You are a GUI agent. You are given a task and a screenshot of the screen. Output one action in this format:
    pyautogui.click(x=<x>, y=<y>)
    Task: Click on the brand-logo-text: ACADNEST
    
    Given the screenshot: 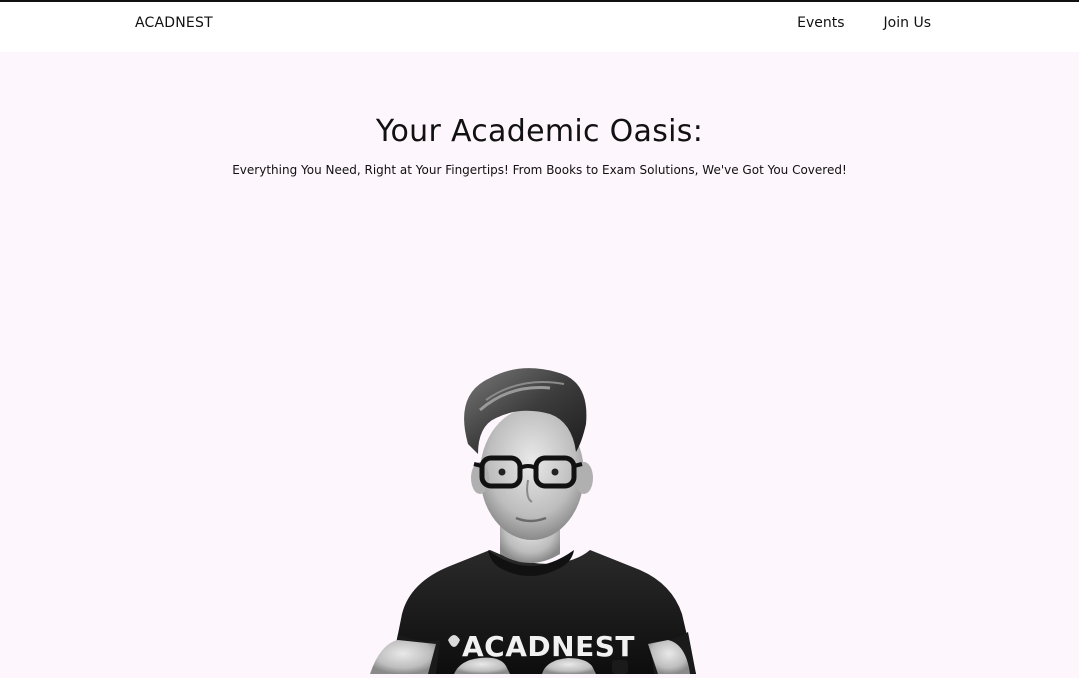 What is the action you would take?
    pyautogui.click(x=174, y=23)
    